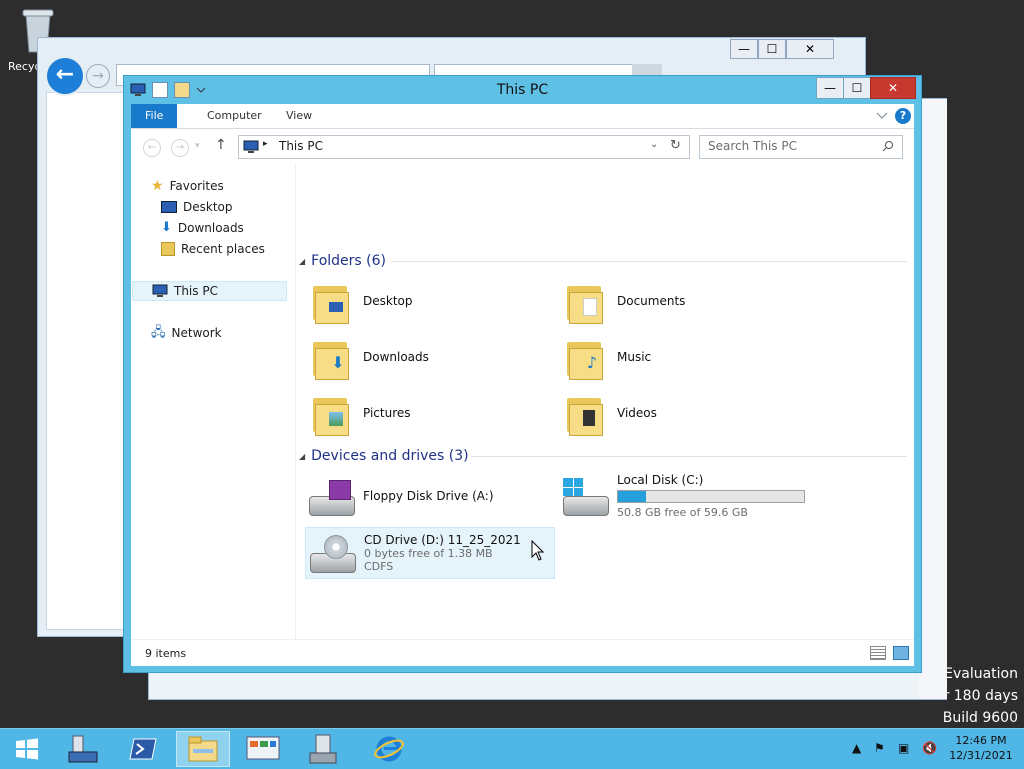 This screenshot has height=769, width=1024. What do you see at coordinates (331, 302) in the screenshot?
I see `desktop-folder-icon` at bounding box center [331, 302].